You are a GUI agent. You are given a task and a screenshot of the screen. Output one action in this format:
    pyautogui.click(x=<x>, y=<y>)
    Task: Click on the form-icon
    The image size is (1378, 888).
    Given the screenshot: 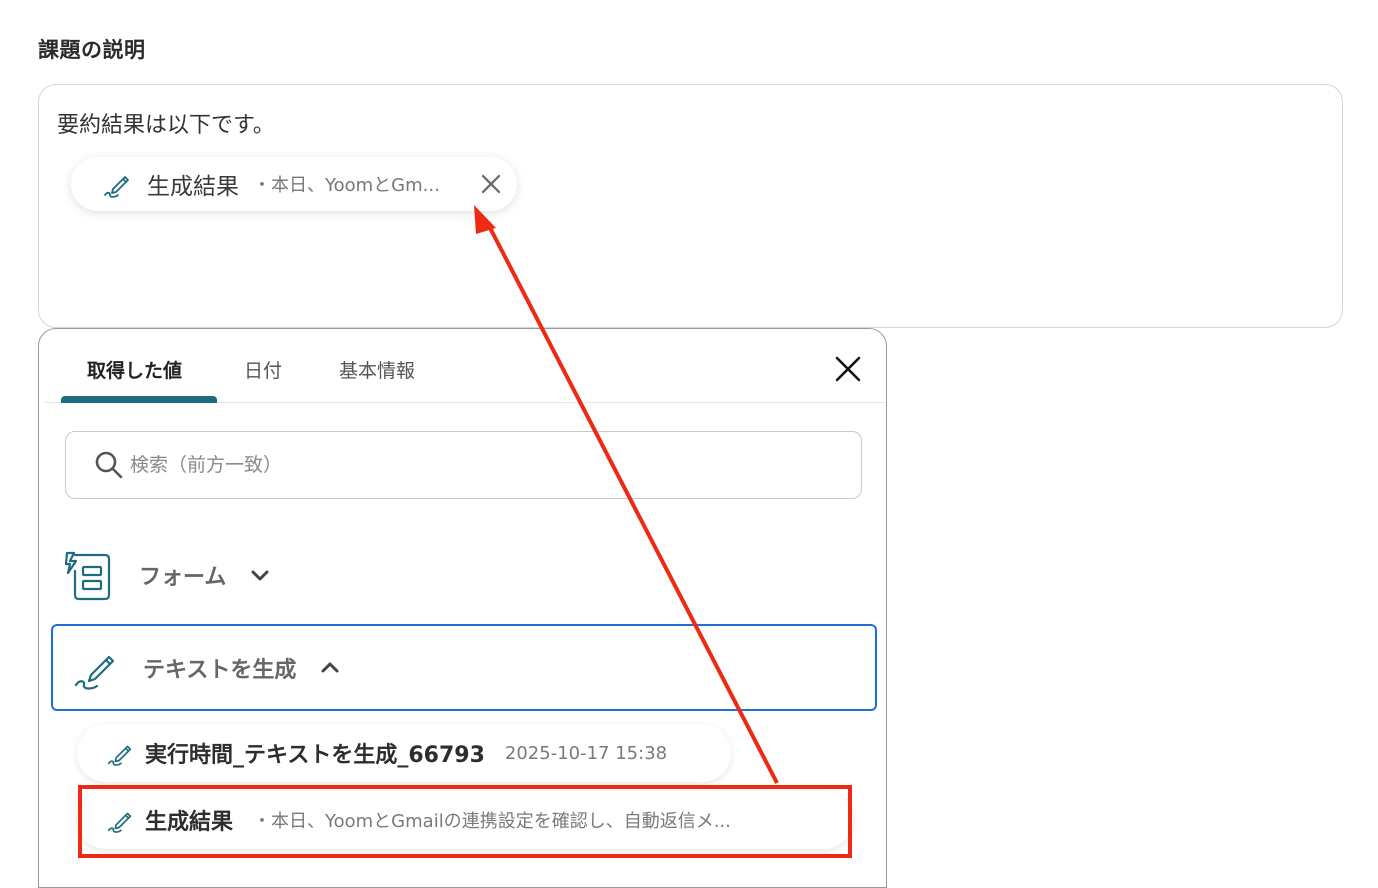 What is the action you would take?
    pyautogui.click(x=88, y=576)
    